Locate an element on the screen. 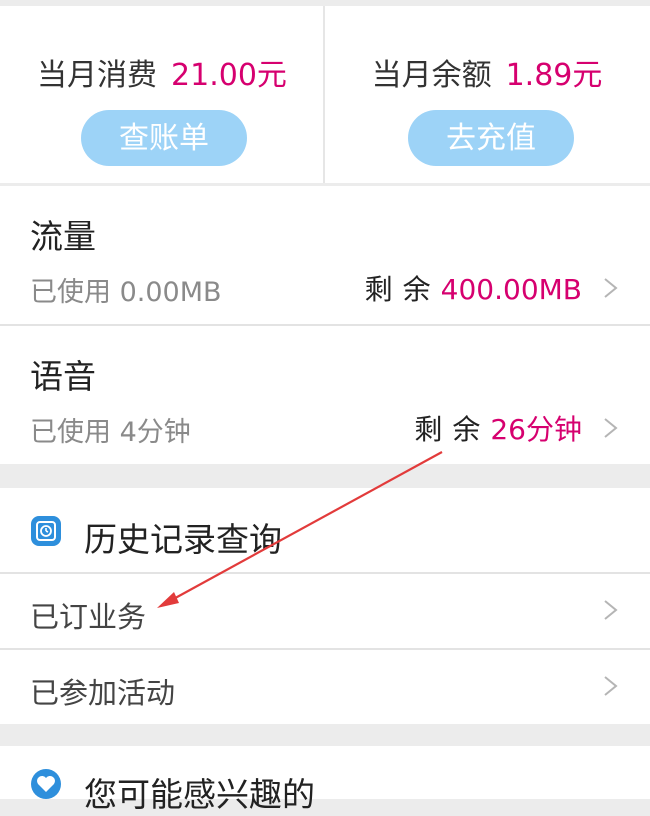 The width and height of the screenshot is (650, 816). balance-line: 当月余额 1.89元 is located at coordinates (487, 72).